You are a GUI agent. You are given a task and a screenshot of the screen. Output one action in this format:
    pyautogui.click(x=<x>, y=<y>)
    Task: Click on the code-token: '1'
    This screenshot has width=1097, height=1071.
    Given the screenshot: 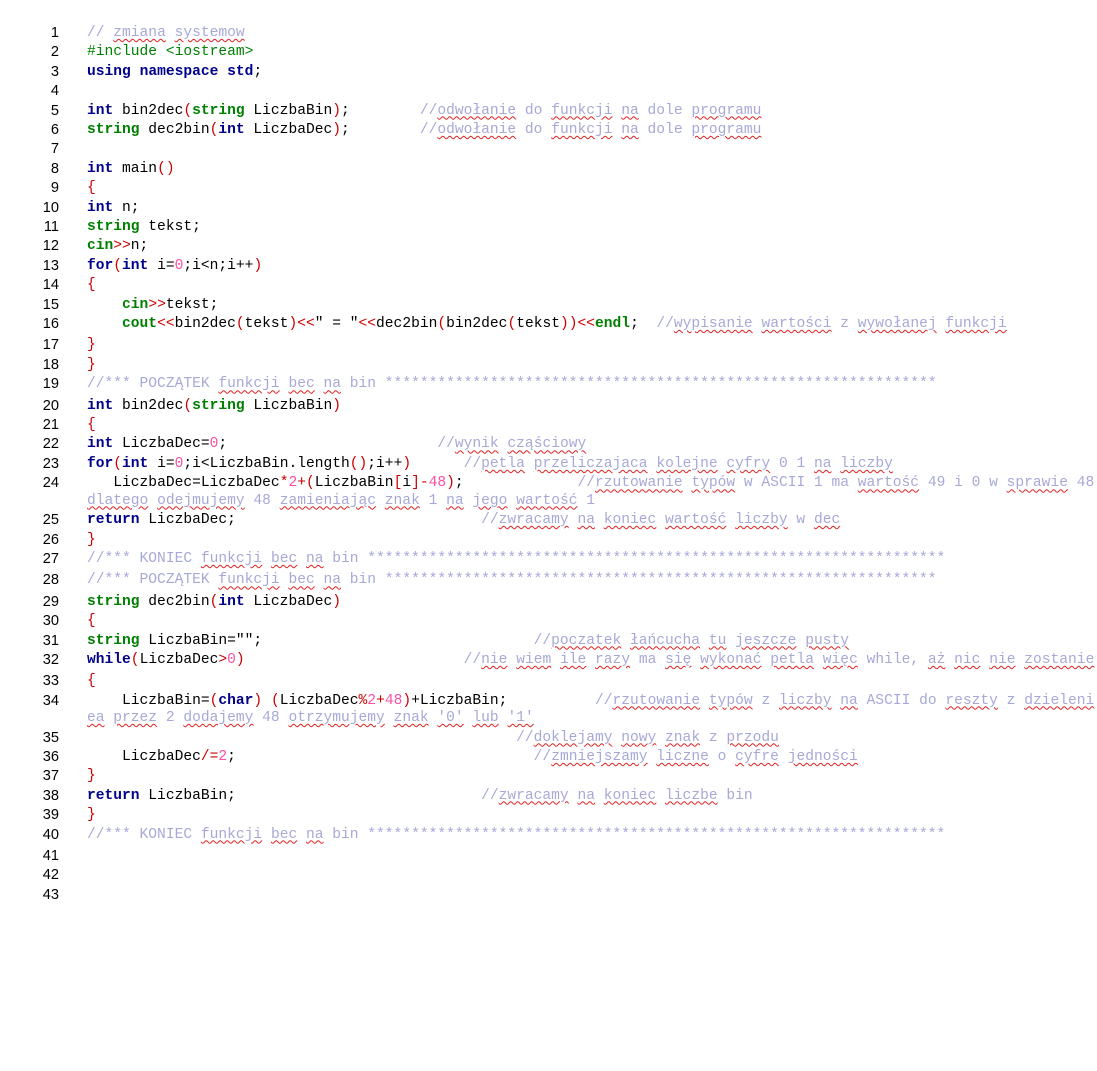 What is the action you would take?
    pyautogui.click(x=520, y=718)
    